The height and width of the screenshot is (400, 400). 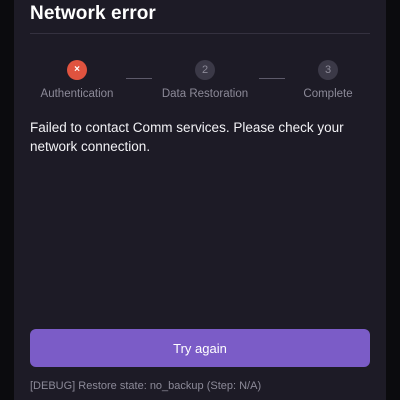 I want to click on step-data-restoration: 2 Data Restoration, so click(x=205, y=80).